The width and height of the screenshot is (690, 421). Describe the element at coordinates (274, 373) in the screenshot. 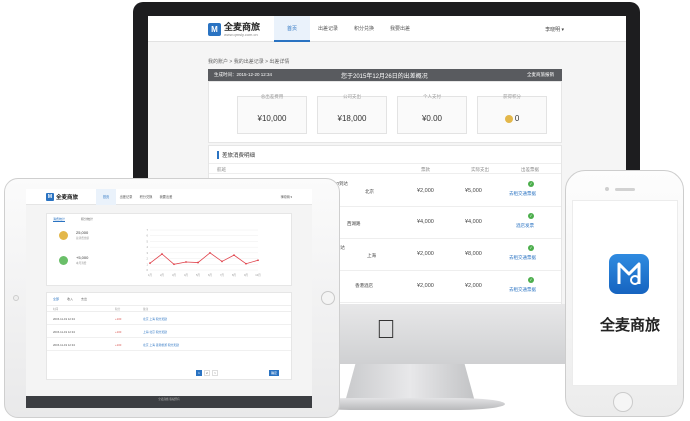

I see `go-button: 确定` at that location.